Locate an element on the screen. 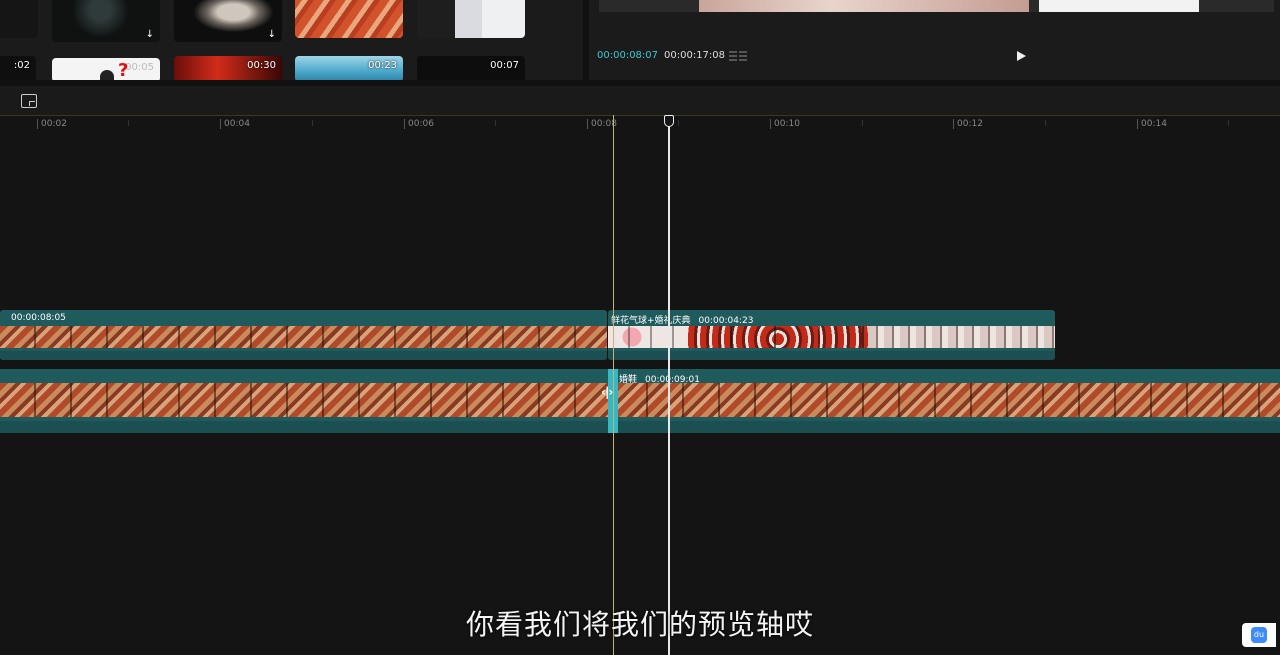 The width and height of the screenshot is (1280, 655). main-track: 婚鞋 00:00:09:01 is located at coordinates (640, 401).